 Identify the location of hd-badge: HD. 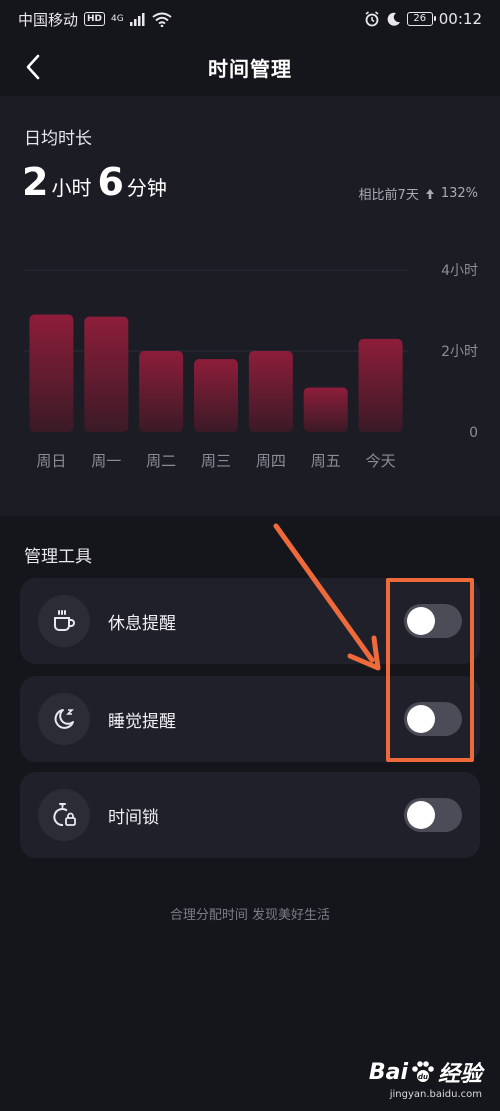
(95, 19).